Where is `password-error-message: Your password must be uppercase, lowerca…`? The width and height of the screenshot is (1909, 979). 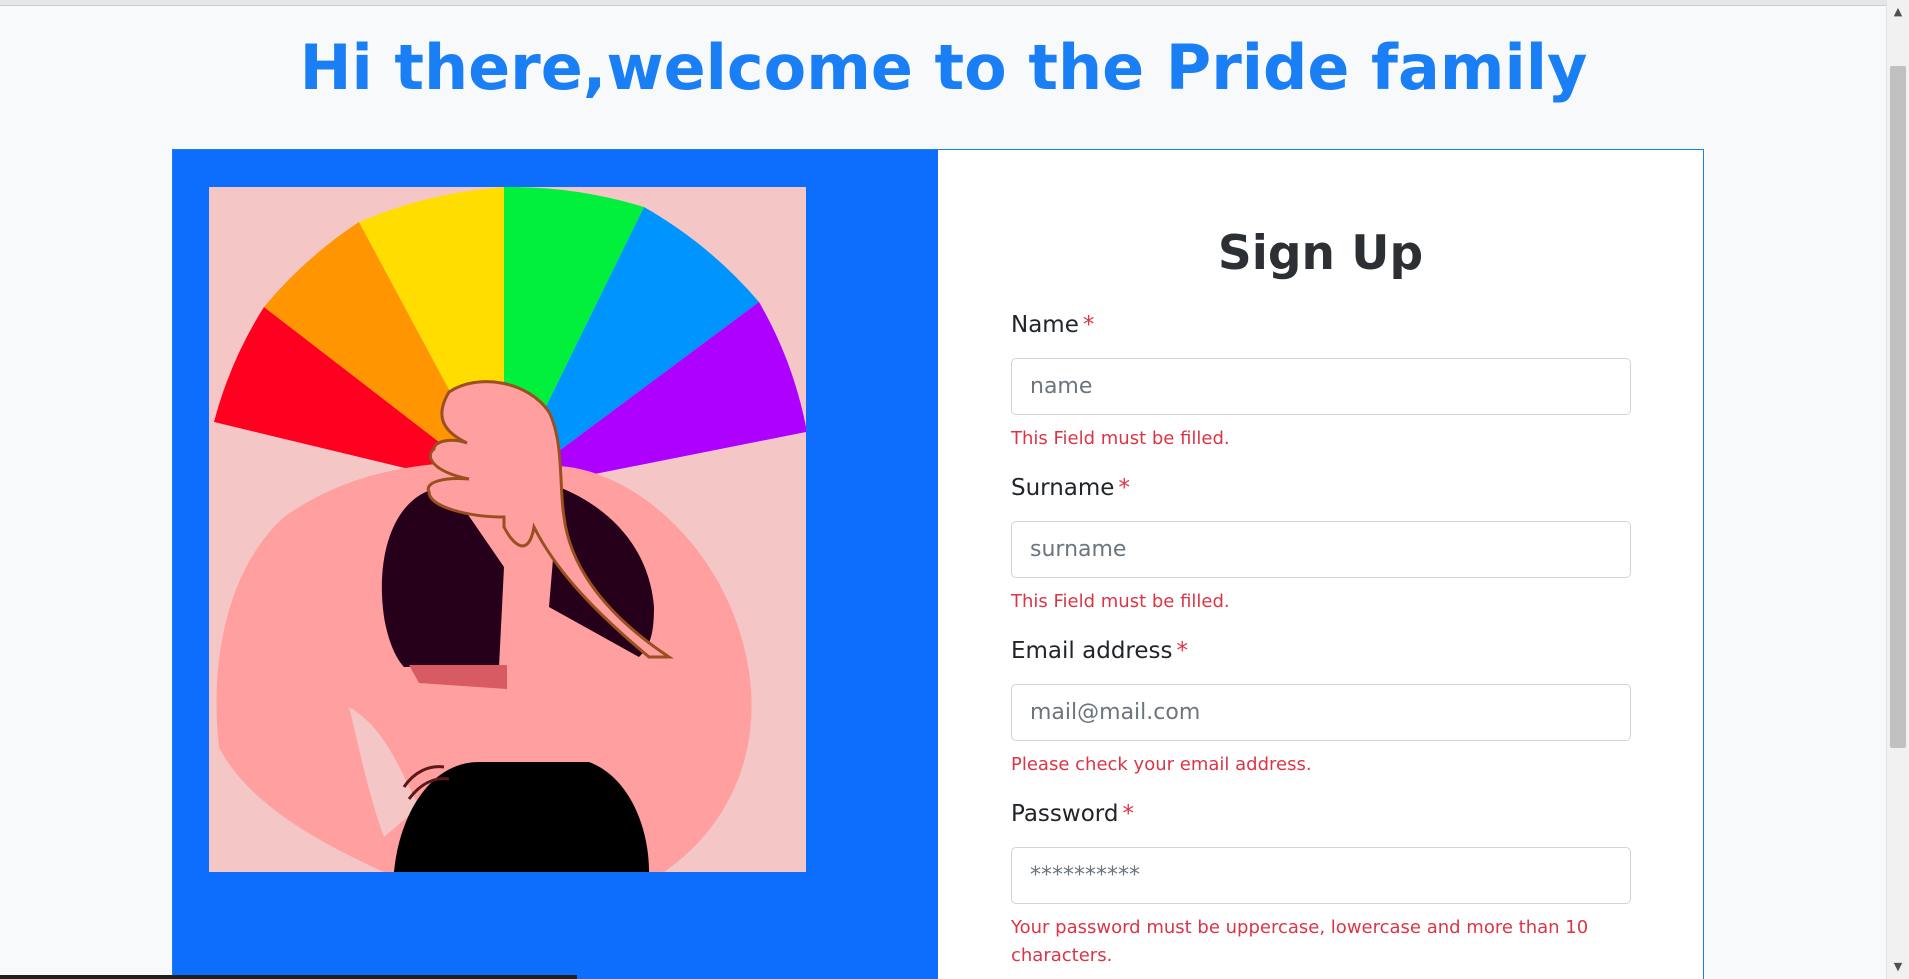
password-error-message: Your password must be uppercase, lowerca… is located at coordinates (1300, 941).